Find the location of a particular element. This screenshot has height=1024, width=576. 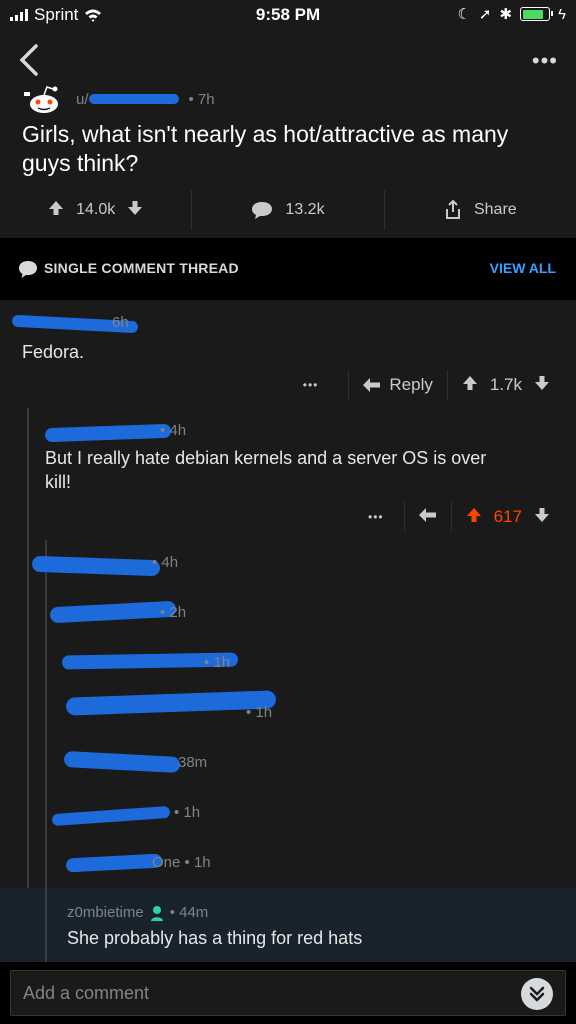

post-actions: 14.0k 13.2k Share is located at coordinates (288, 210).